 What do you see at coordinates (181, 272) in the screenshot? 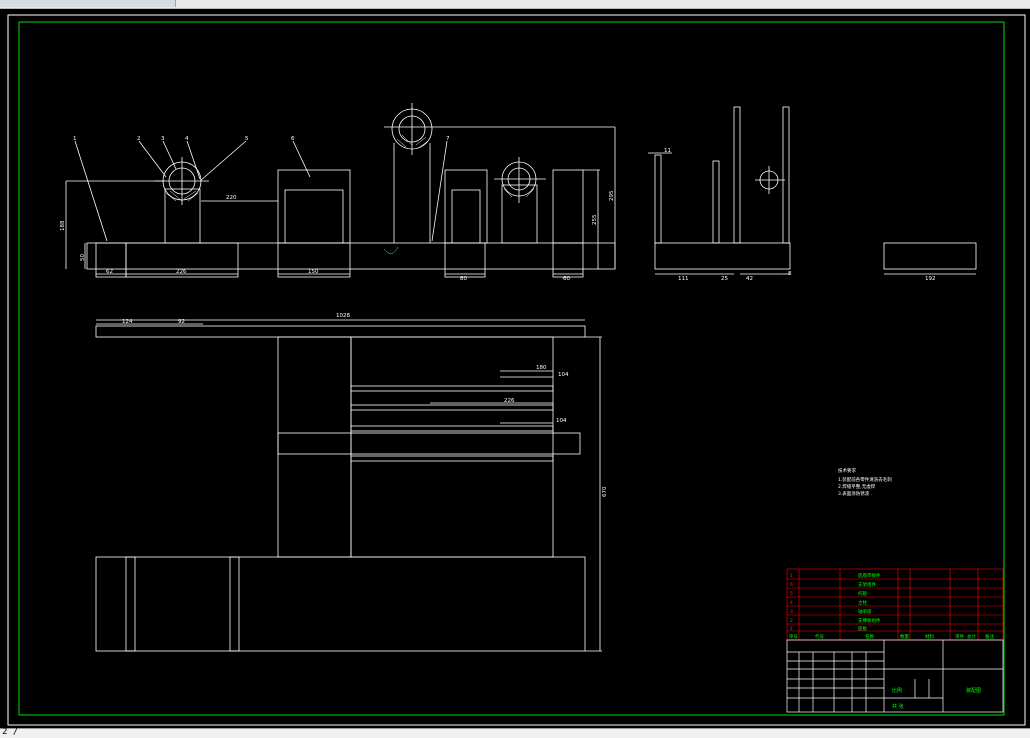
I see `dim-front-226: 226` at bounding box center [181, 272].